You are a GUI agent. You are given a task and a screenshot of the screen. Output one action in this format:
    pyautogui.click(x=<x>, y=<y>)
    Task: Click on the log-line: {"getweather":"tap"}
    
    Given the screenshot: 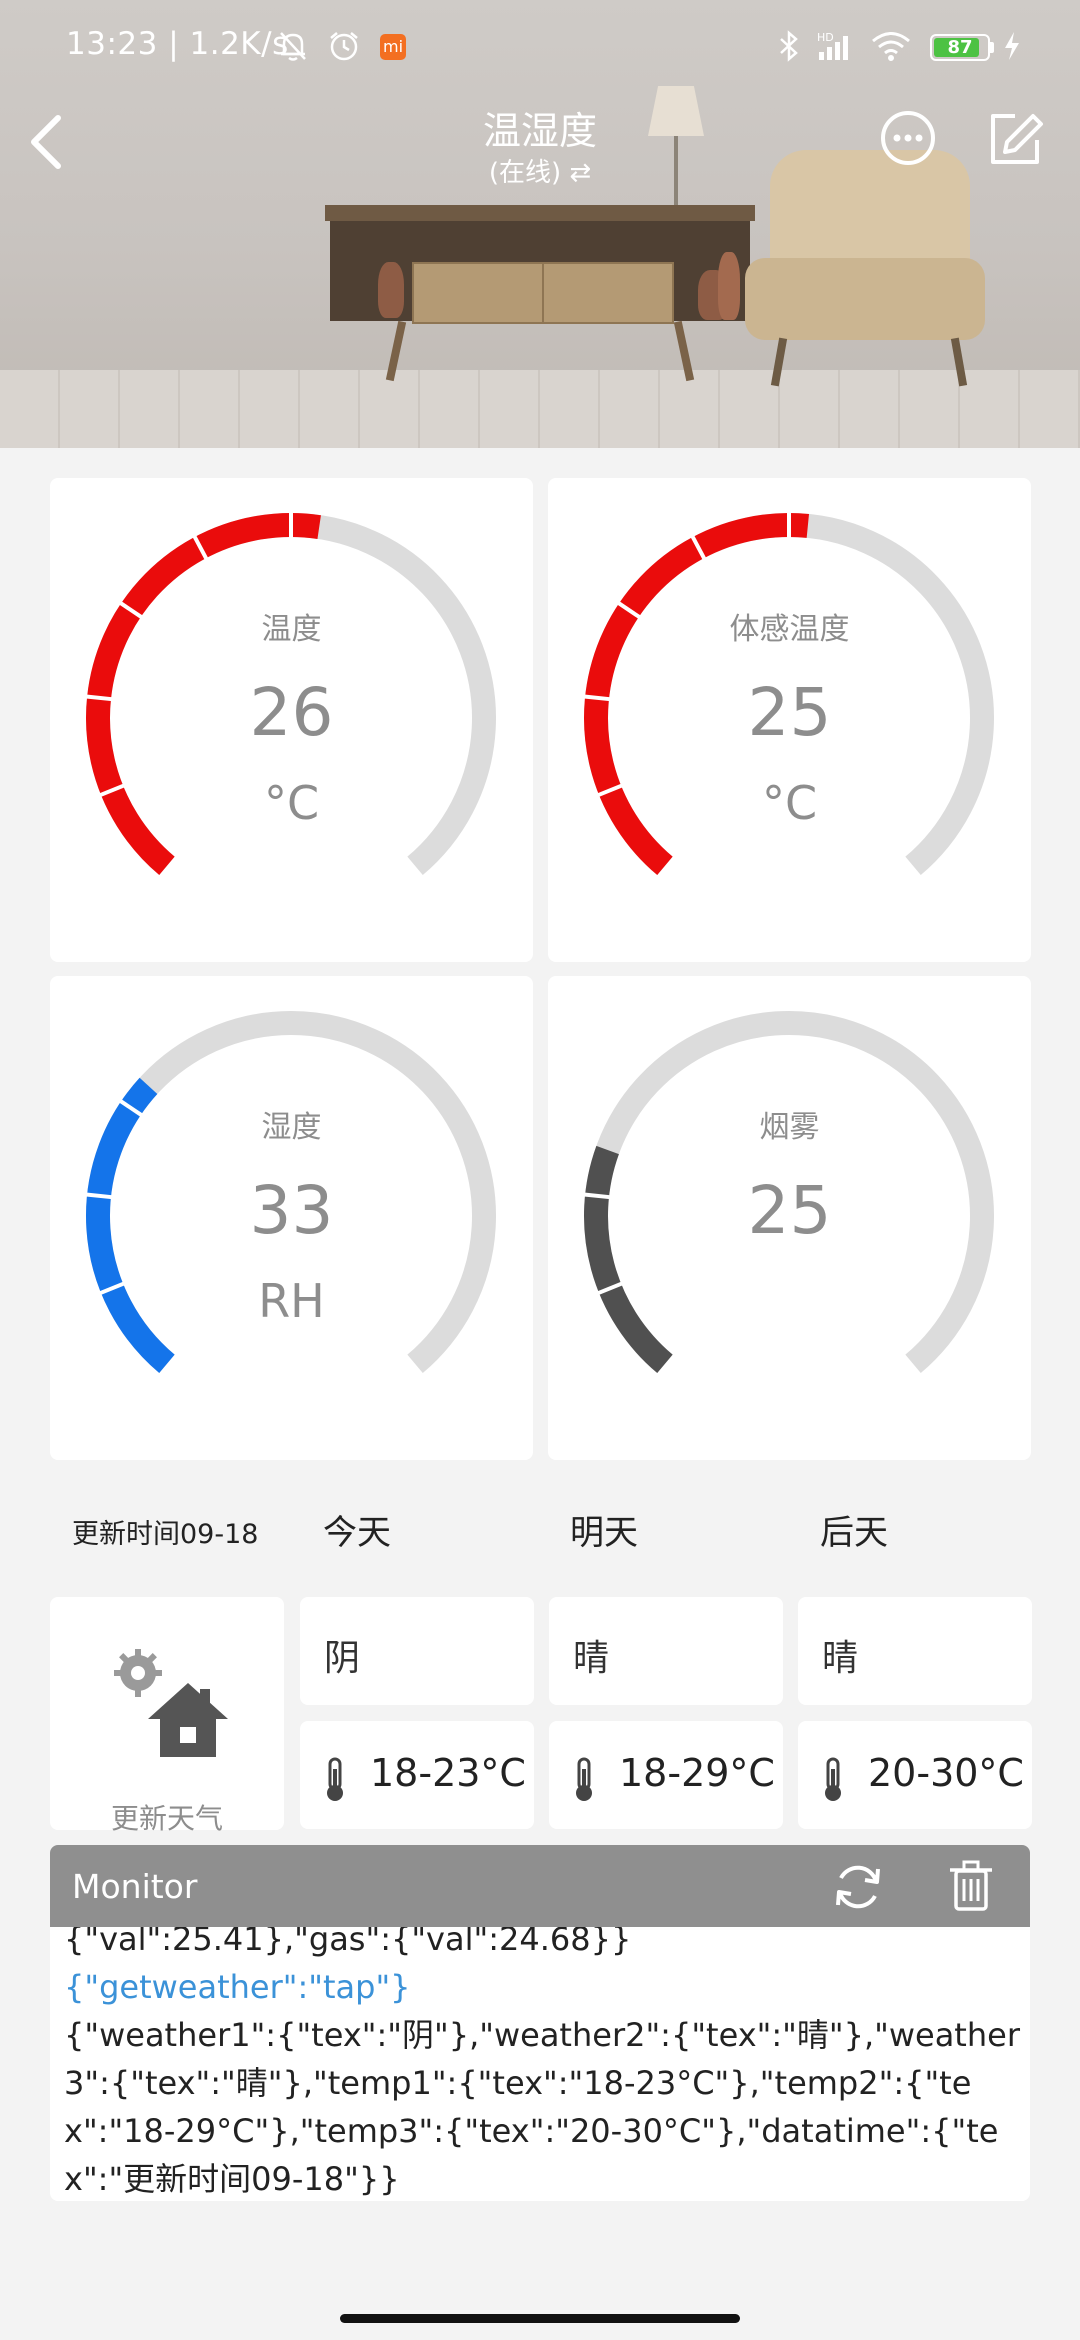 What is the action you would take?
    pyautogui.click(x=237, y=1987)
    